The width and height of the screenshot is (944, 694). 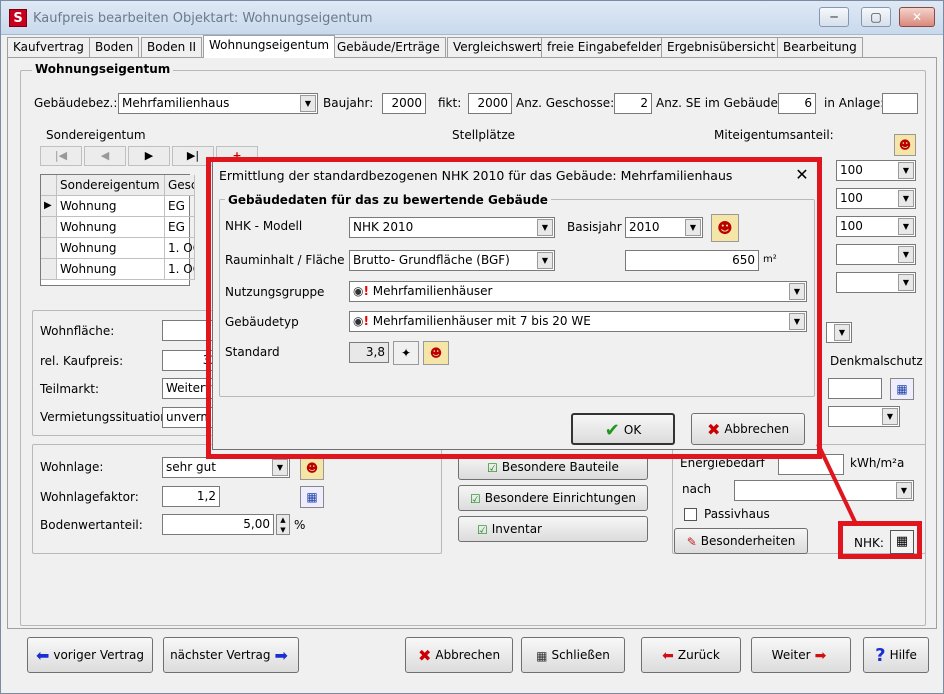 I want to click on besonderheiten-button: ✎ Besonderheiten, so click(x=741, y=541).